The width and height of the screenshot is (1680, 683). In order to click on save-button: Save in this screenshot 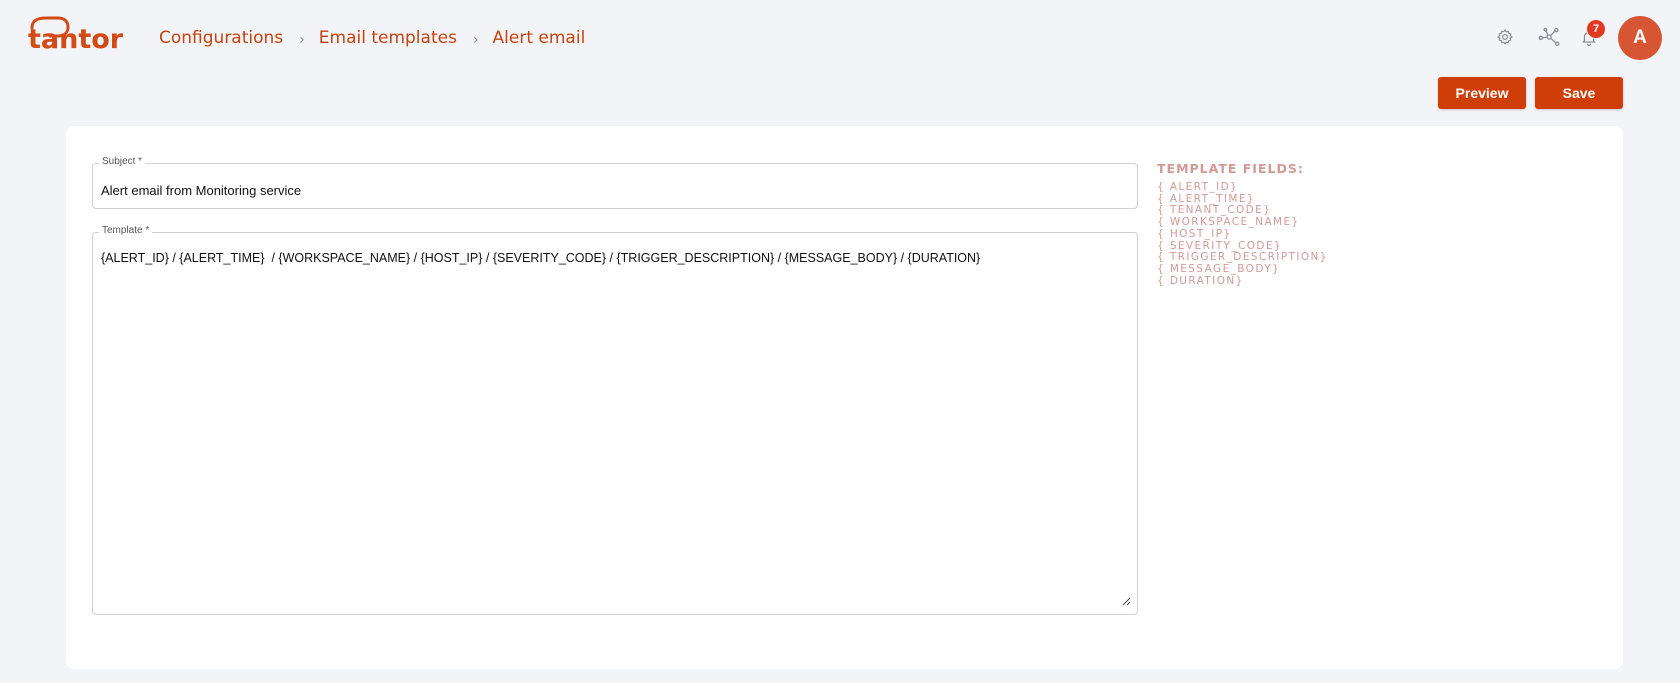, I will do `click(1579, 93)`.